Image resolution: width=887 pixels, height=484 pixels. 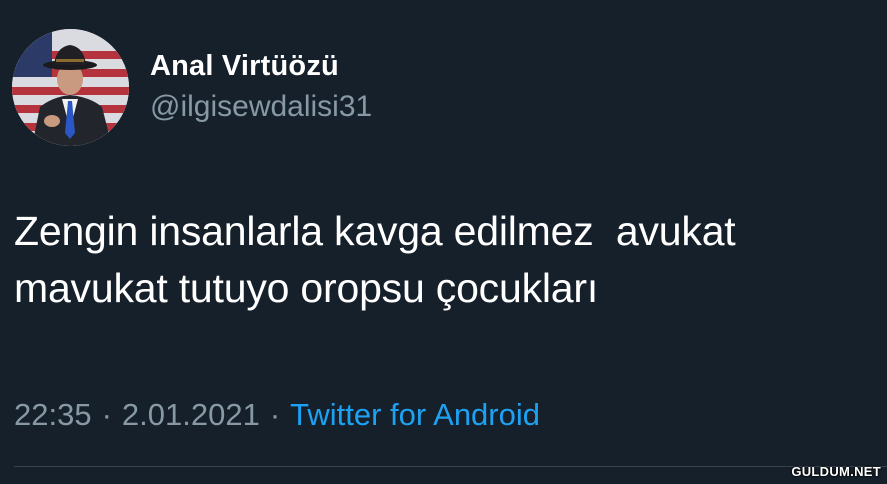 What do you see at coordinates (191, 414) in the screenshot?
I see `tweet-date: 2.01.2021` at bounding box center [191, 414].